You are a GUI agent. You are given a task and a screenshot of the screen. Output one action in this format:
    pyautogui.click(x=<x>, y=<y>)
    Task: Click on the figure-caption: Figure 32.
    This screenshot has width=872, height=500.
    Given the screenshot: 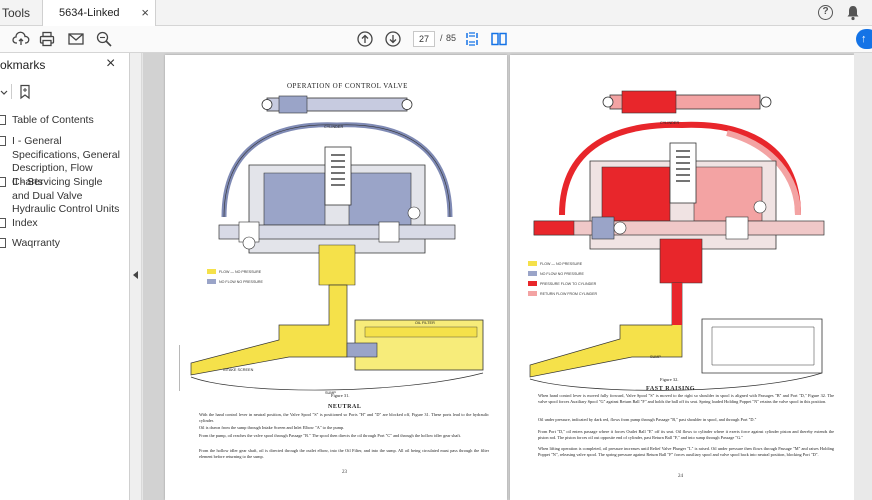 What is the action you would take?
    pyautogui.click(x=669, y=379)
    